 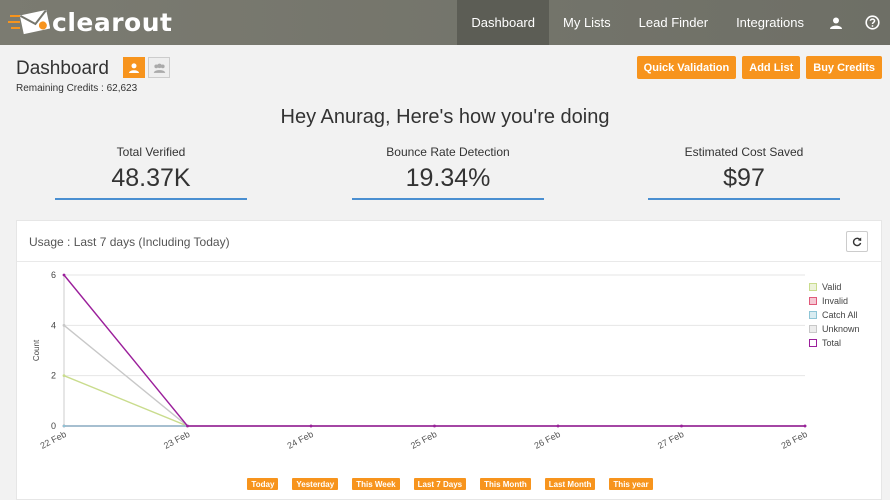 What do you see at coordinates (440, 484) in the screenshot?
I see `range-button-last-7-days: Last 7 Days` at bounding box center [440, 484].